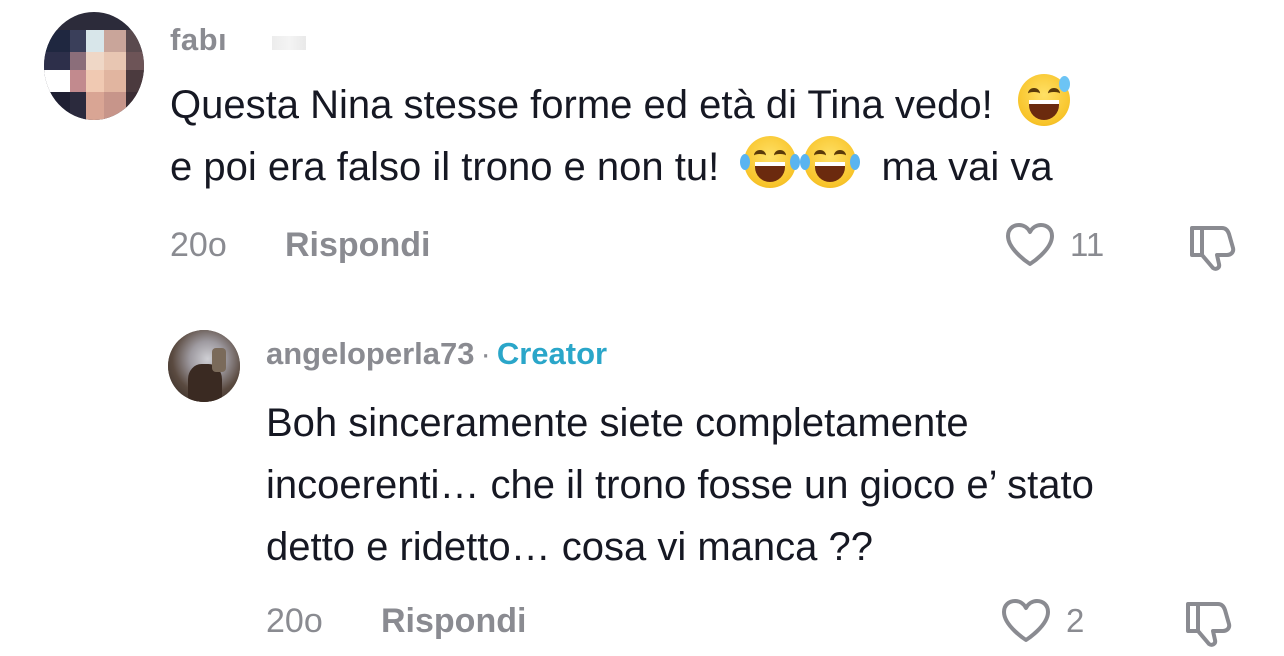 Image resolution: width=1284 pixels, height=656 pixels. Describe the element at coordinates (617, 423) in the screenshot. I see `comment-text-line: Boh sinceramente siete completamente` at that location.